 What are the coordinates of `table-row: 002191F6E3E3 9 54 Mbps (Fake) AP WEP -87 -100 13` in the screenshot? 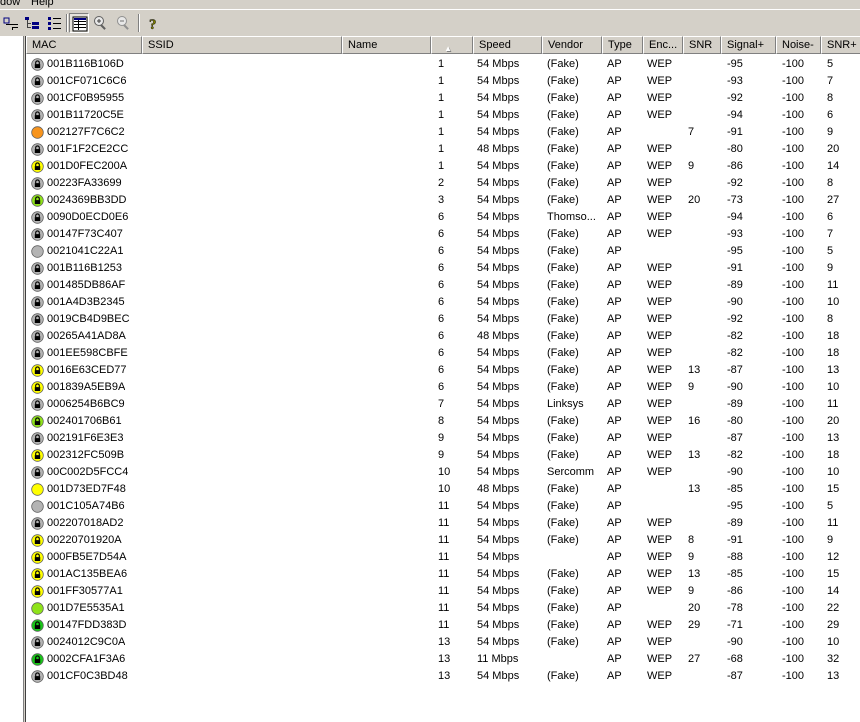 It's located at (443, 438).